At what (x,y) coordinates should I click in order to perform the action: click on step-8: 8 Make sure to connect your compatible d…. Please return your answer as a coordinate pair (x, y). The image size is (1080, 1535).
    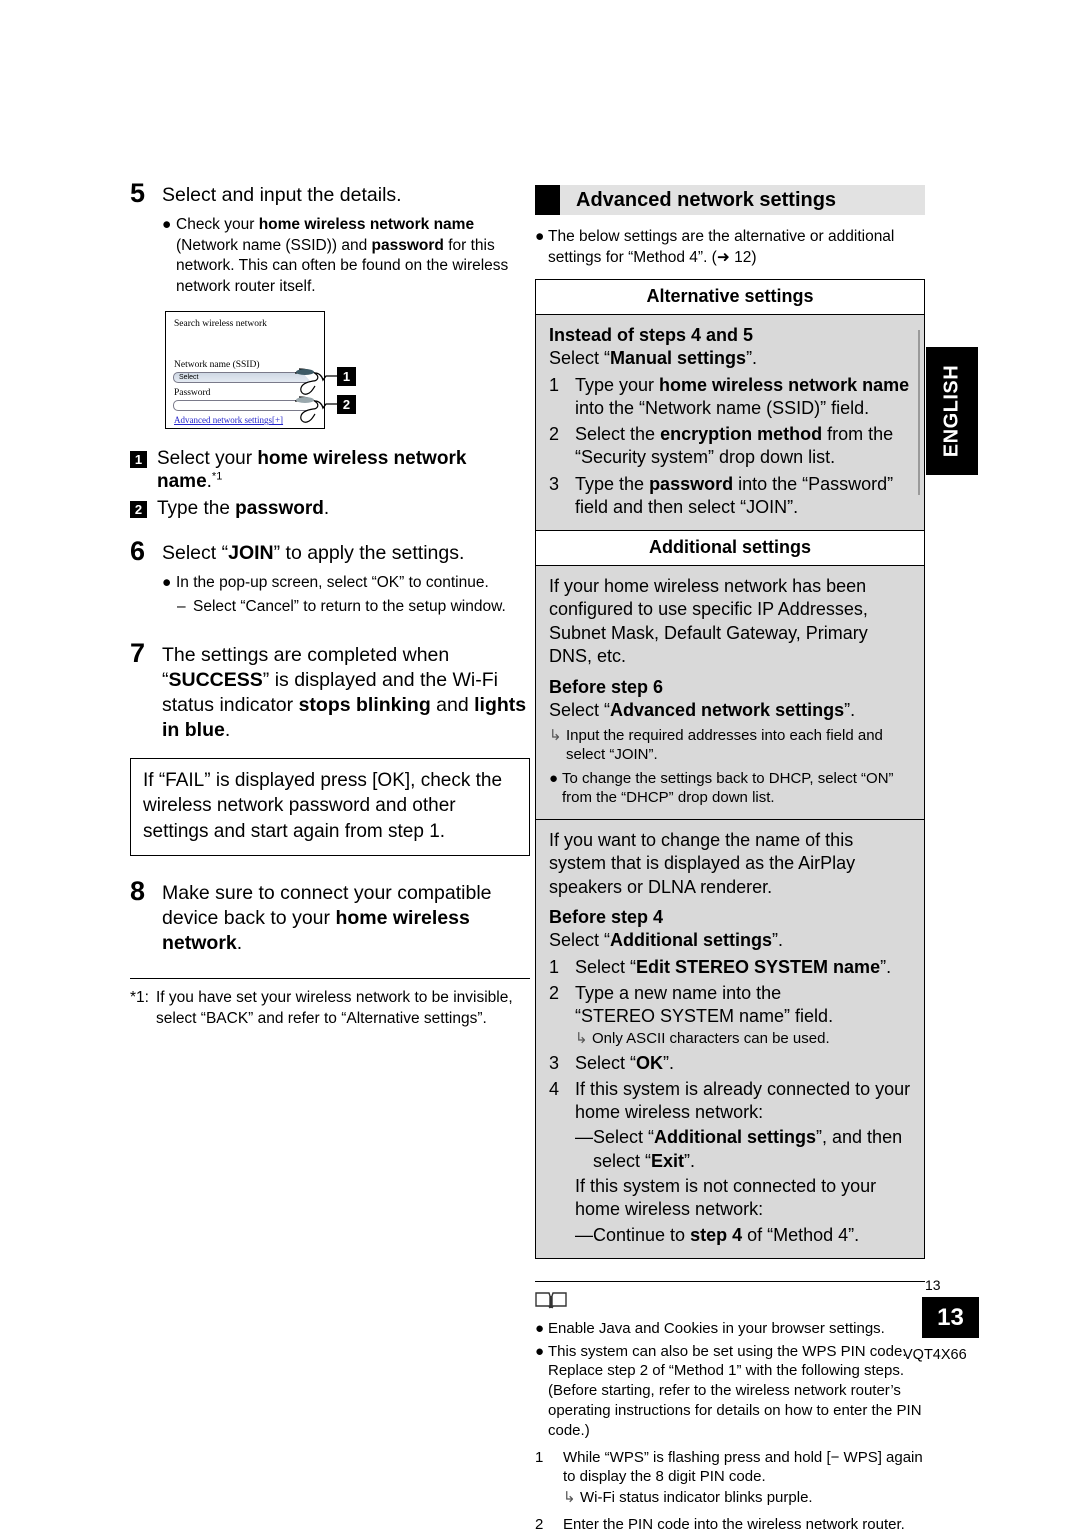
    Looking at the image, I should click on (330, 917).